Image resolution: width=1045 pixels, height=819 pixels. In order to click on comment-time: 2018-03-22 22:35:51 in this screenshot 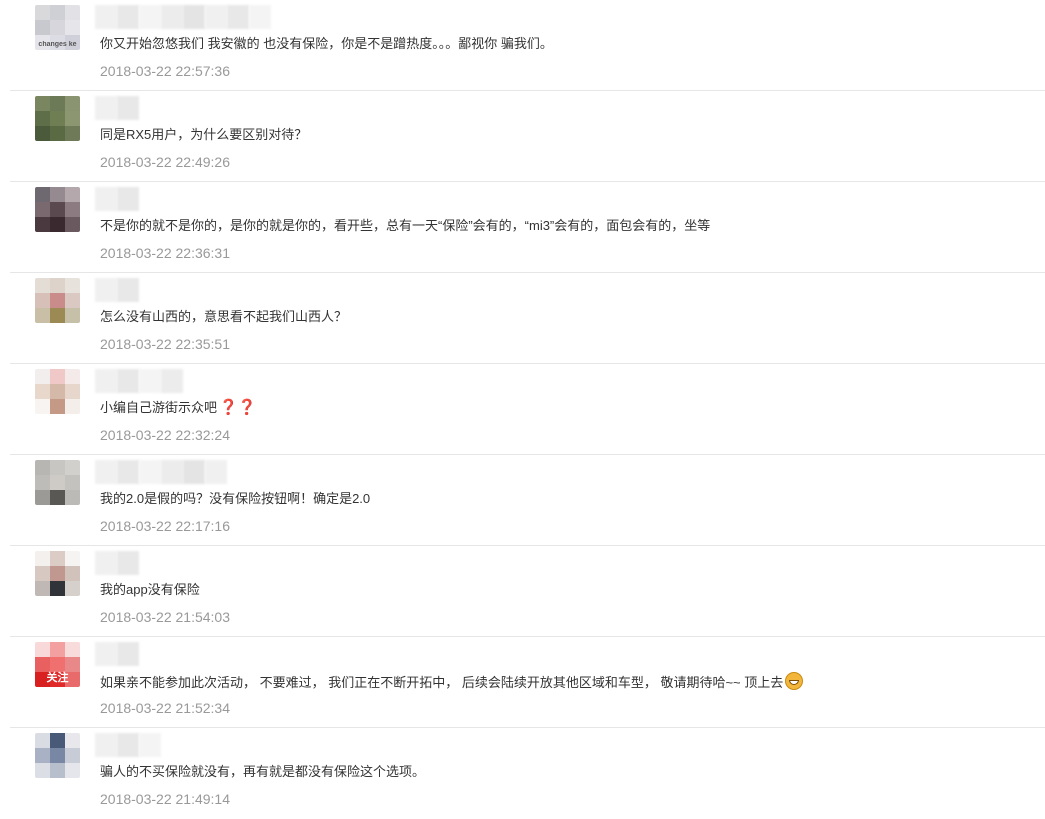, I will do `click(165, 344)`.